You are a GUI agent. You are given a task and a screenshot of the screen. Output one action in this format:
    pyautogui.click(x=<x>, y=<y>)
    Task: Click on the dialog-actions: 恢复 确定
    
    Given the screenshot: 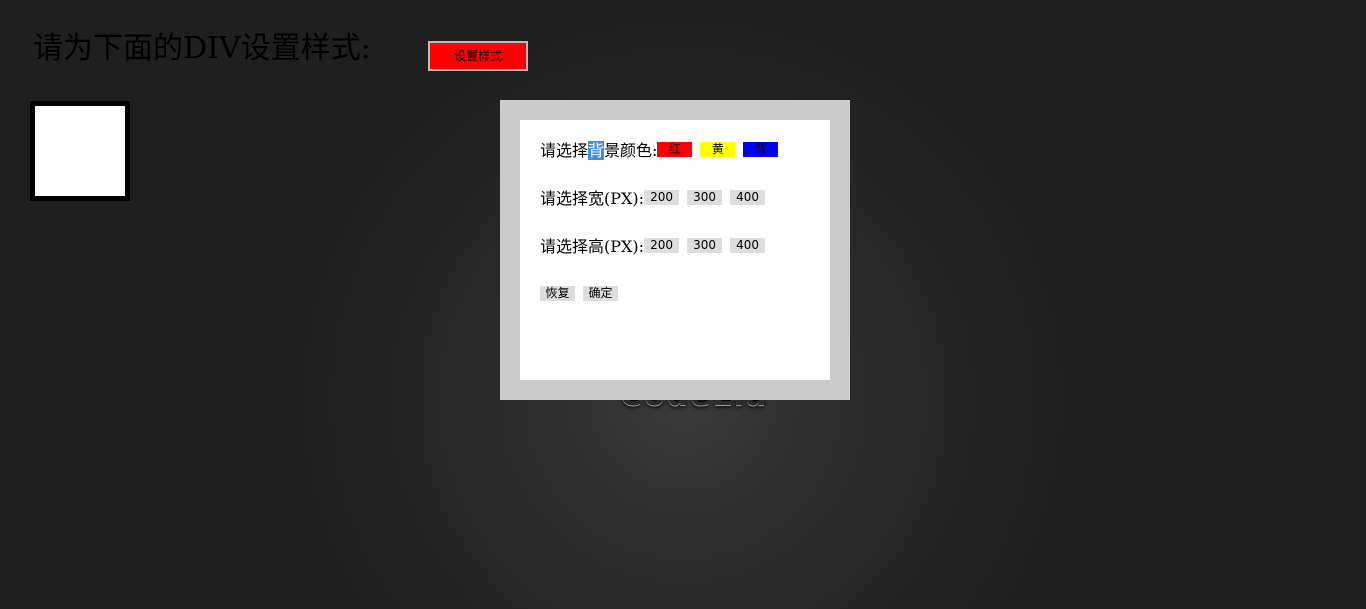 What is the action you would take?
    pyautogui.click(x=583, y=293)
    